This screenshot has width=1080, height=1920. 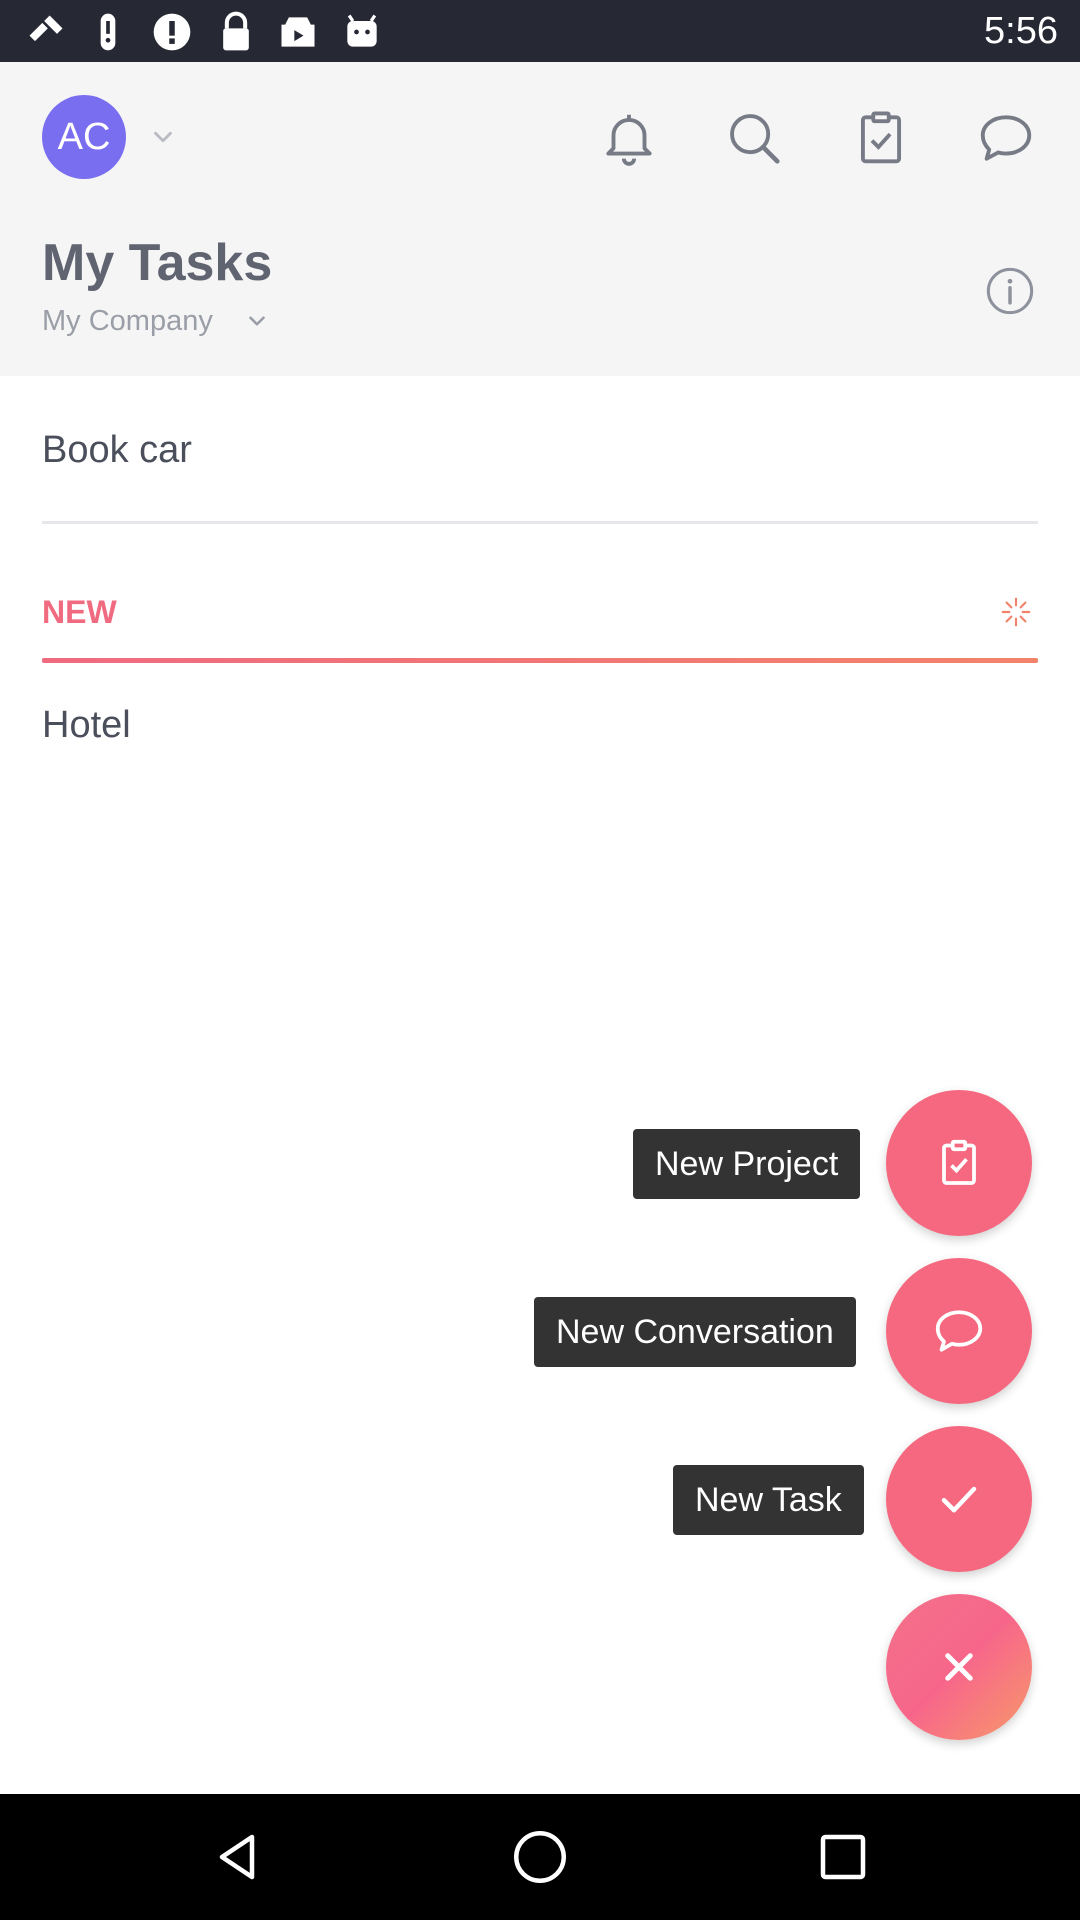 I want to click on page-title: My Tasks, so click(x=157, y=263).